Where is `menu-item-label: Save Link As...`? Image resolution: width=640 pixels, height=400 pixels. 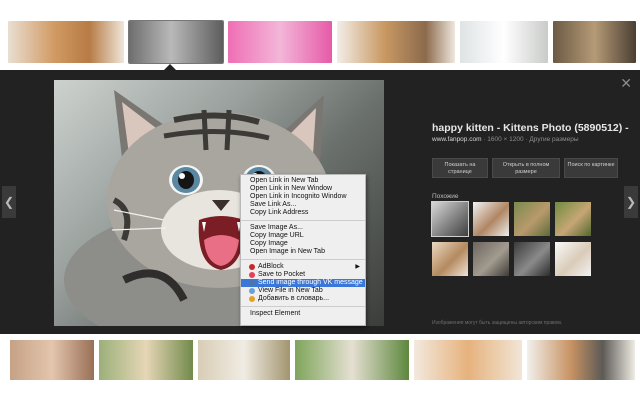
menu-item-label: Save Link As... is located at coordinates (273, 204).